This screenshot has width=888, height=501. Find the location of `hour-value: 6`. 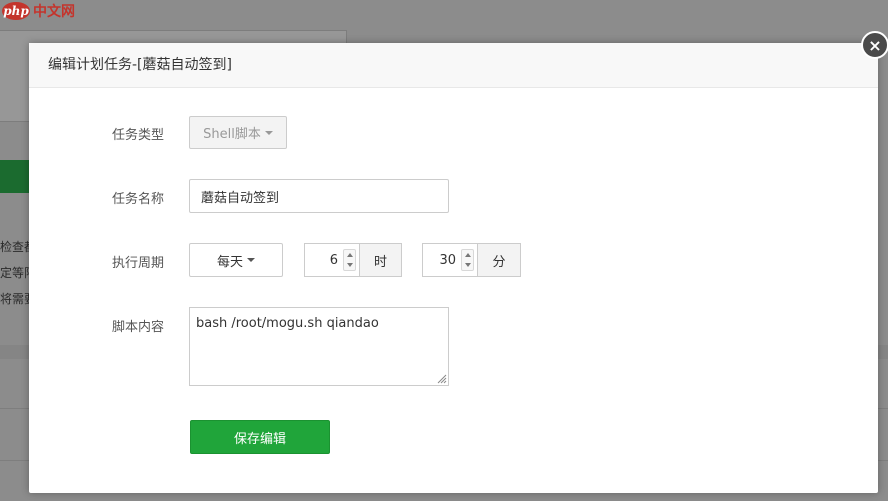

hour-value: 6 is located at coordinates (333, 260).